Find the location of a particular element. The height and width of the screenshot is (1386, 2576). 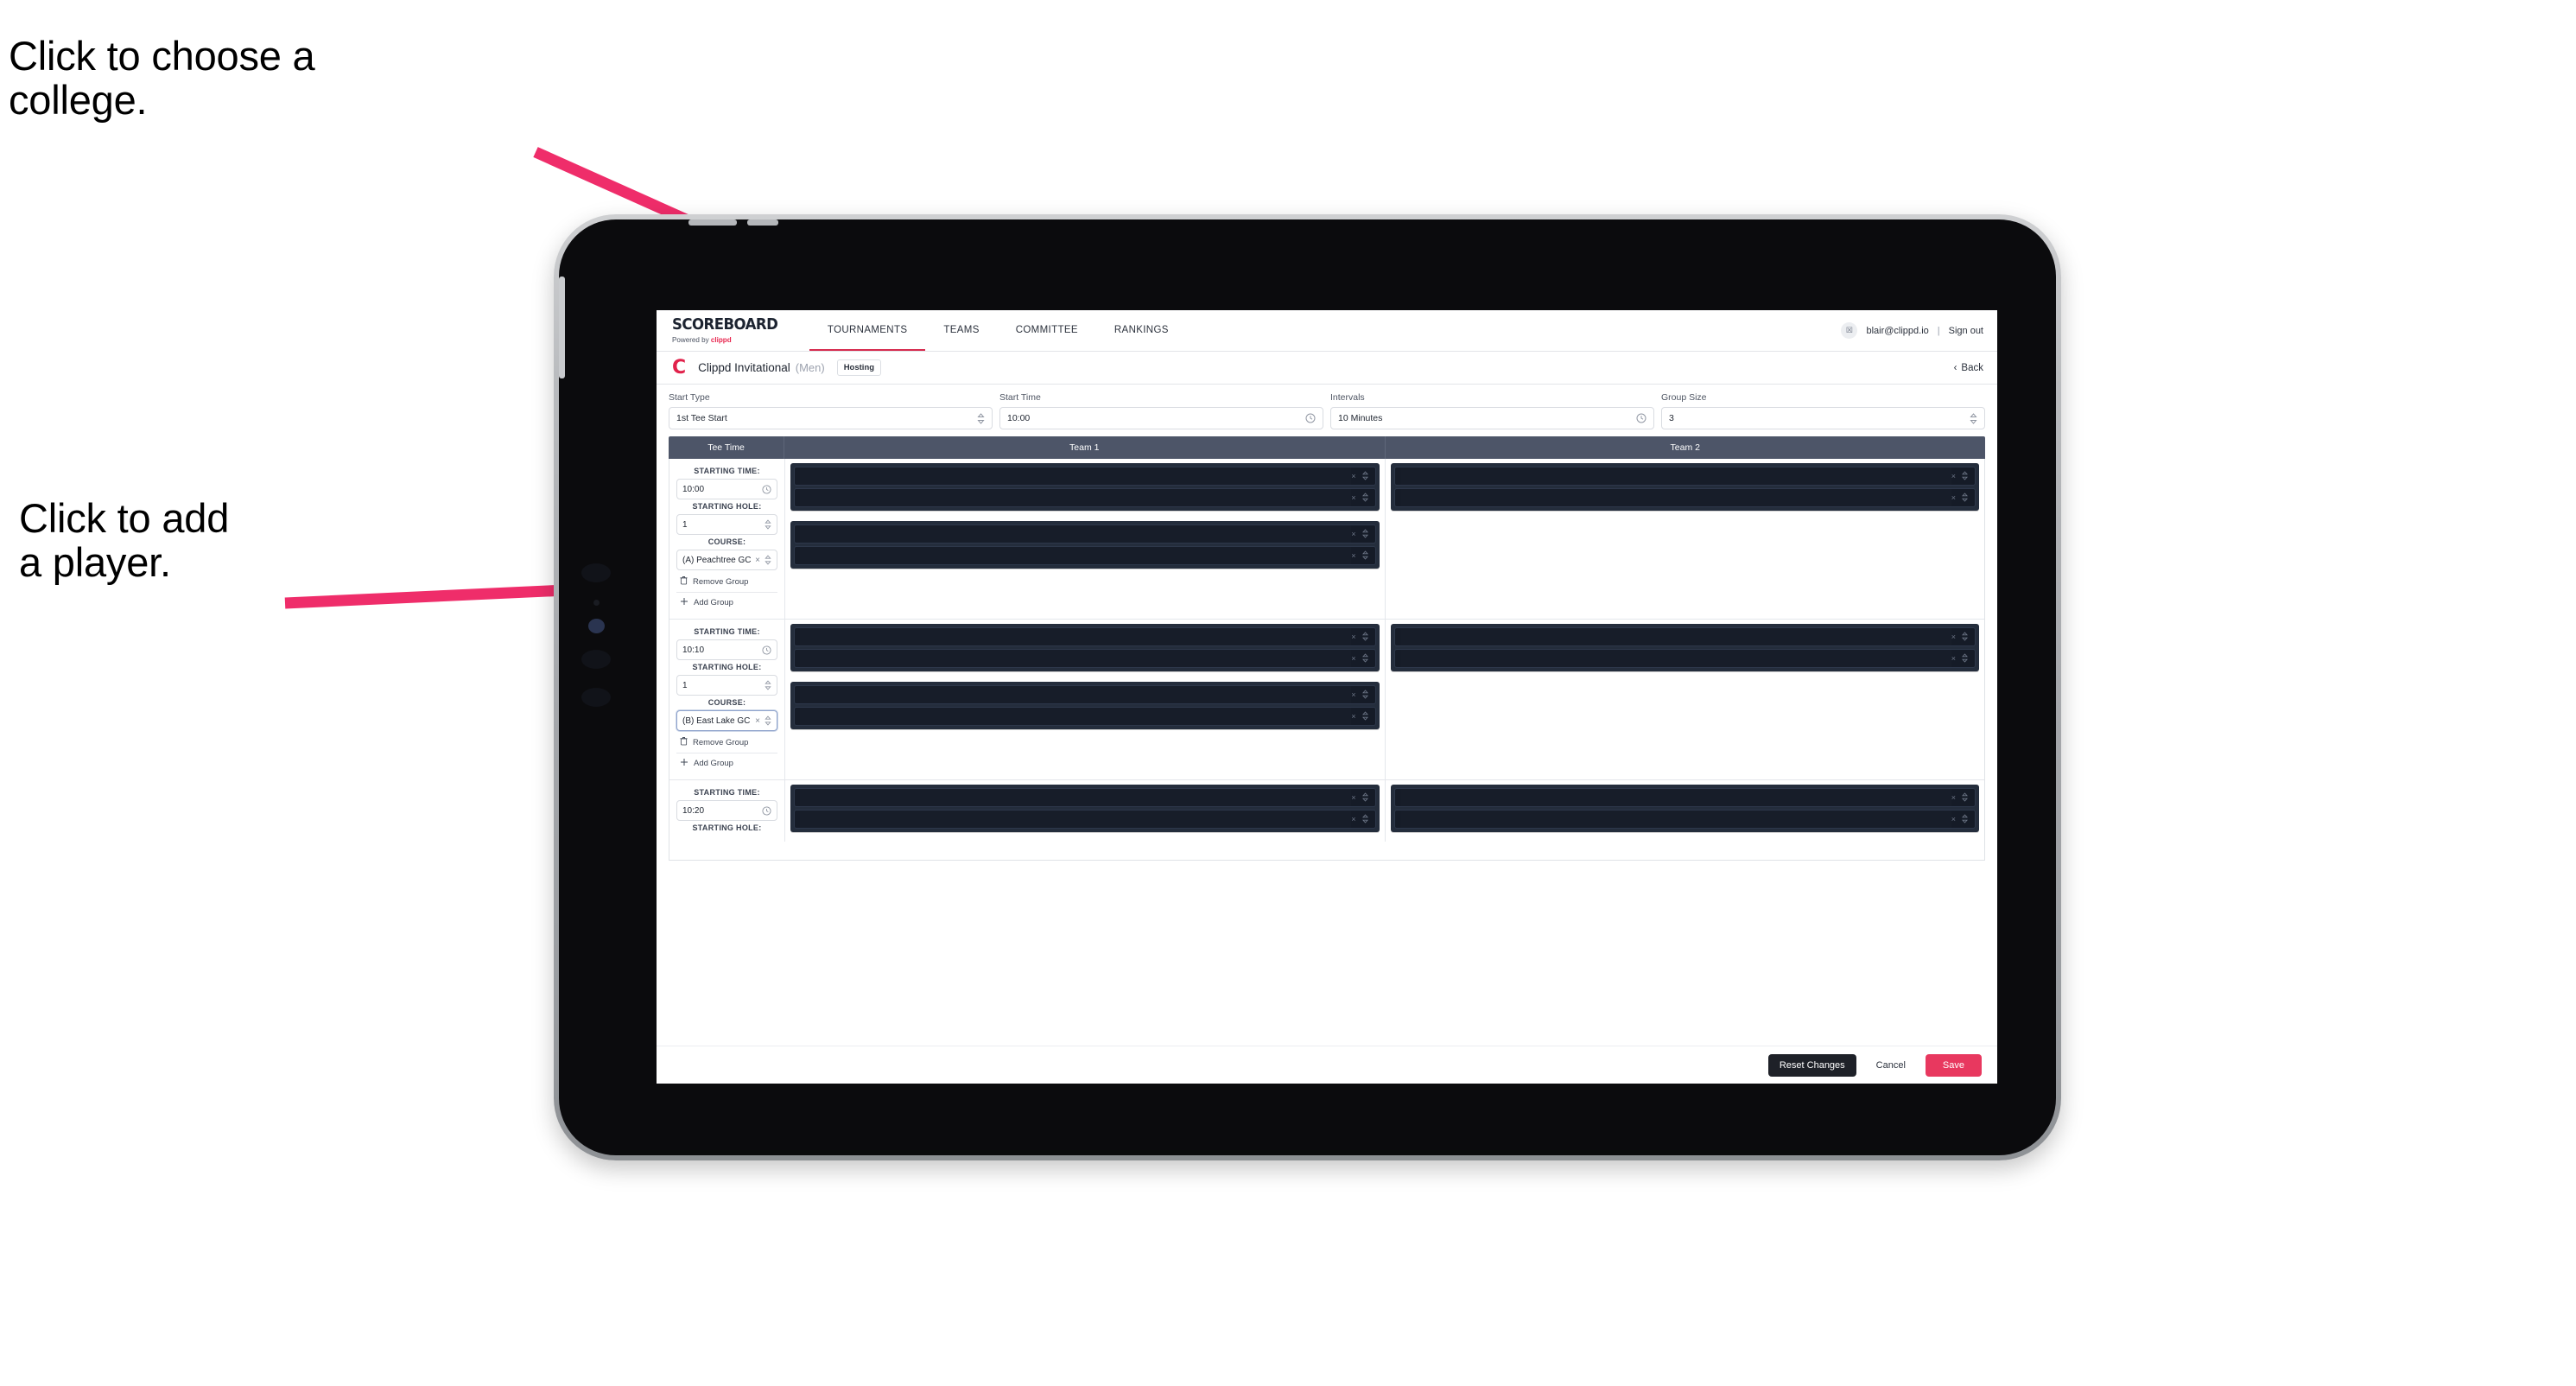

nav-tab-tournaments: TOURNAMENTS is located at coordinates (867, 330).